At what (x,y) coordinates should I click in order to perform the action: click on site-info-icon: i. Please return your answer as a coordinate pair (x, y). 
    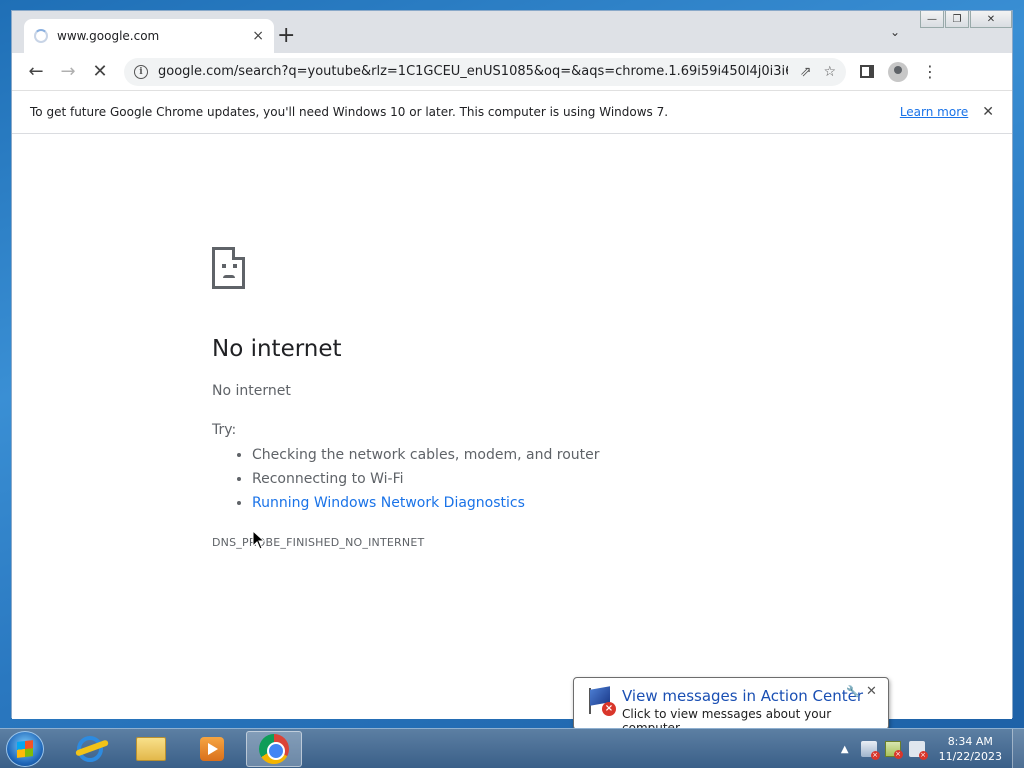
    Looking at the image, I should click on (141, 71).